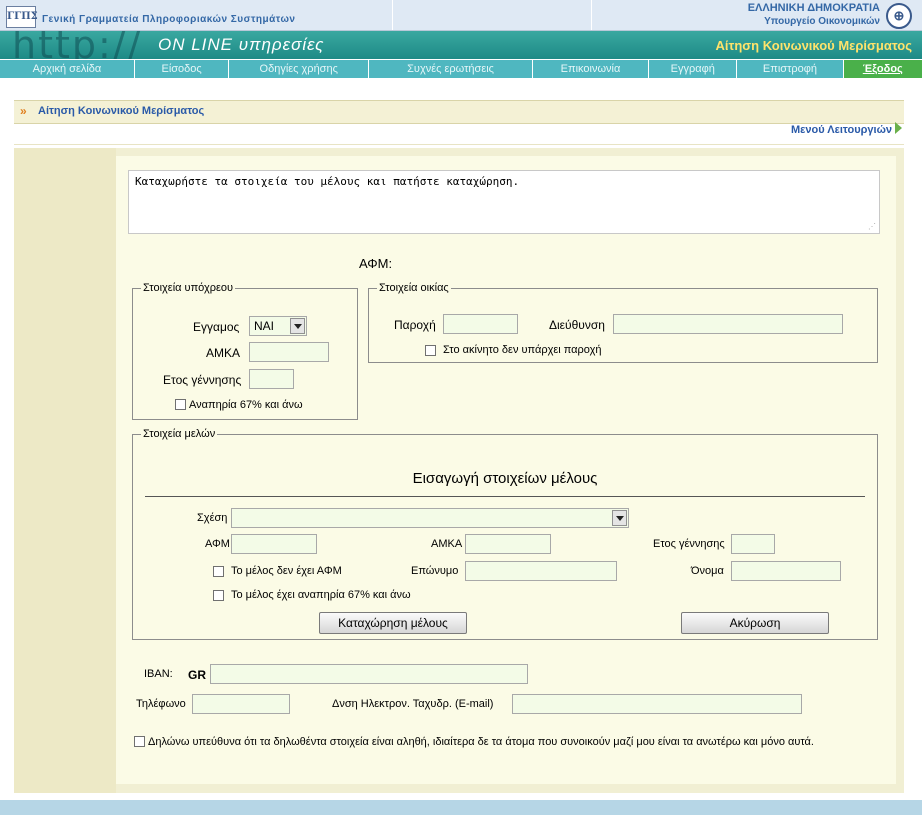 This screenshot has width=922, height=815. Describe the element at coordinates (158, 674) in the screenshot. I see `iban-label: IBAN:` at that location.